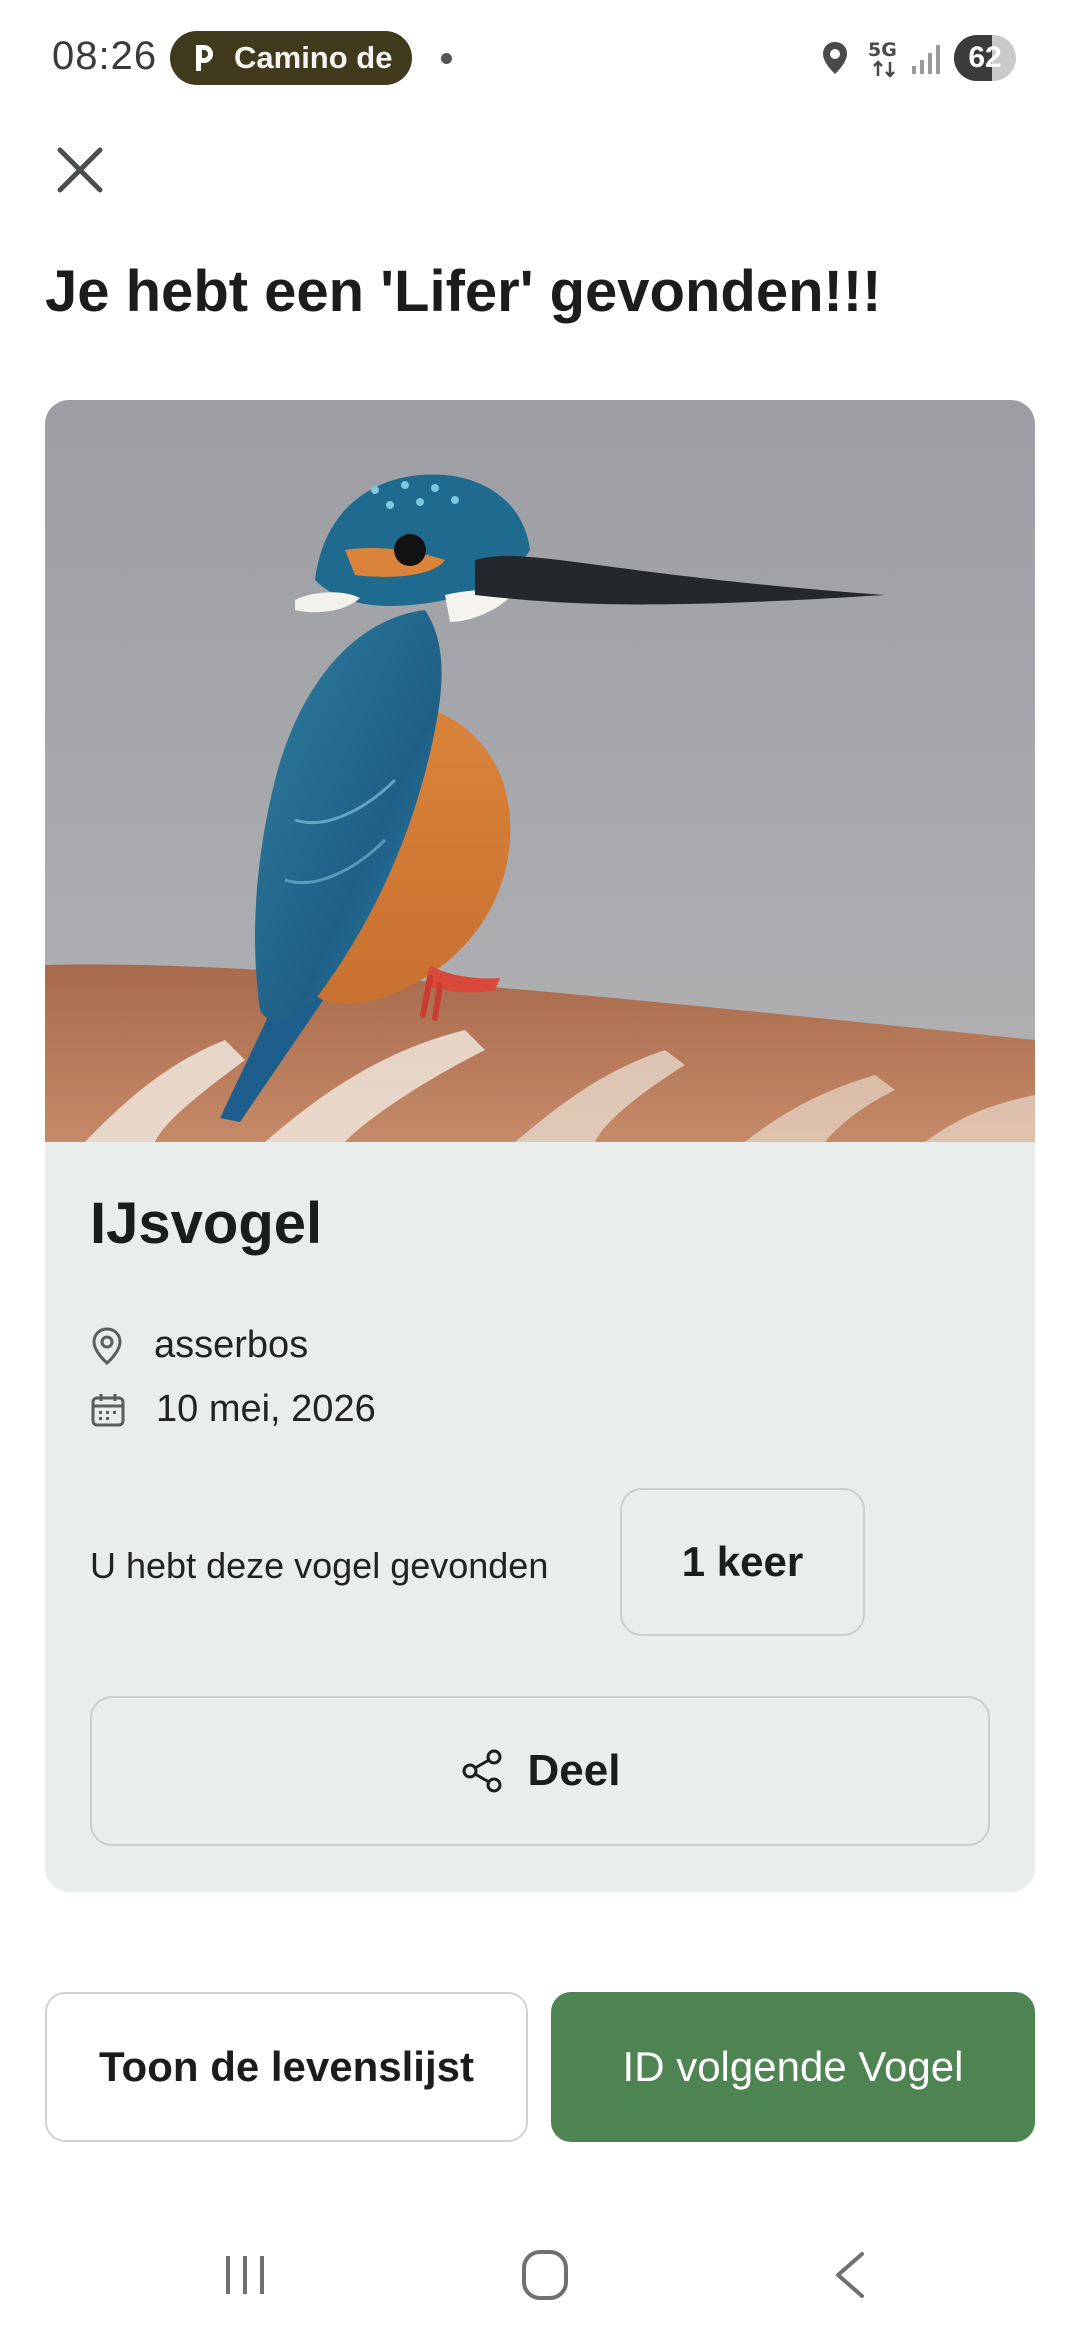 This screenshot has width=1080, height=2340. I want to click on battery-level: 62, so click(985, 57).